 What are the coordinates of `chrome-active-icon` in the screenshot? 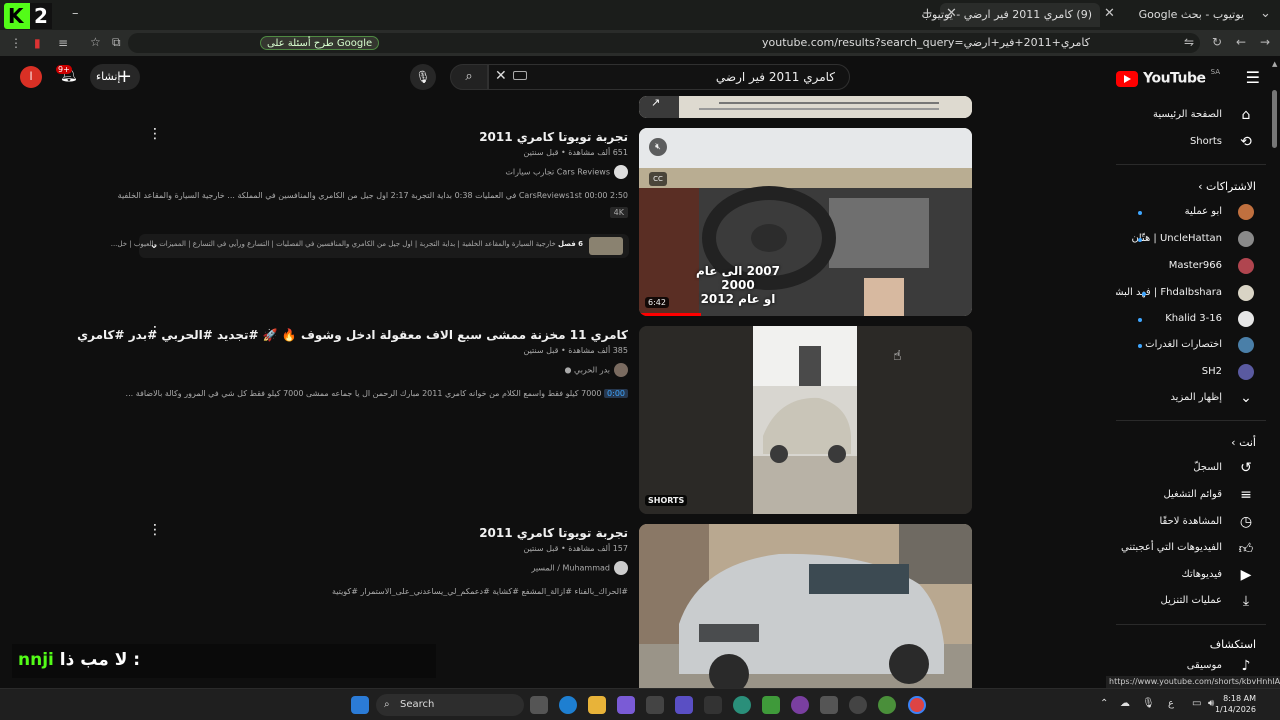 It's located at (917, 705).